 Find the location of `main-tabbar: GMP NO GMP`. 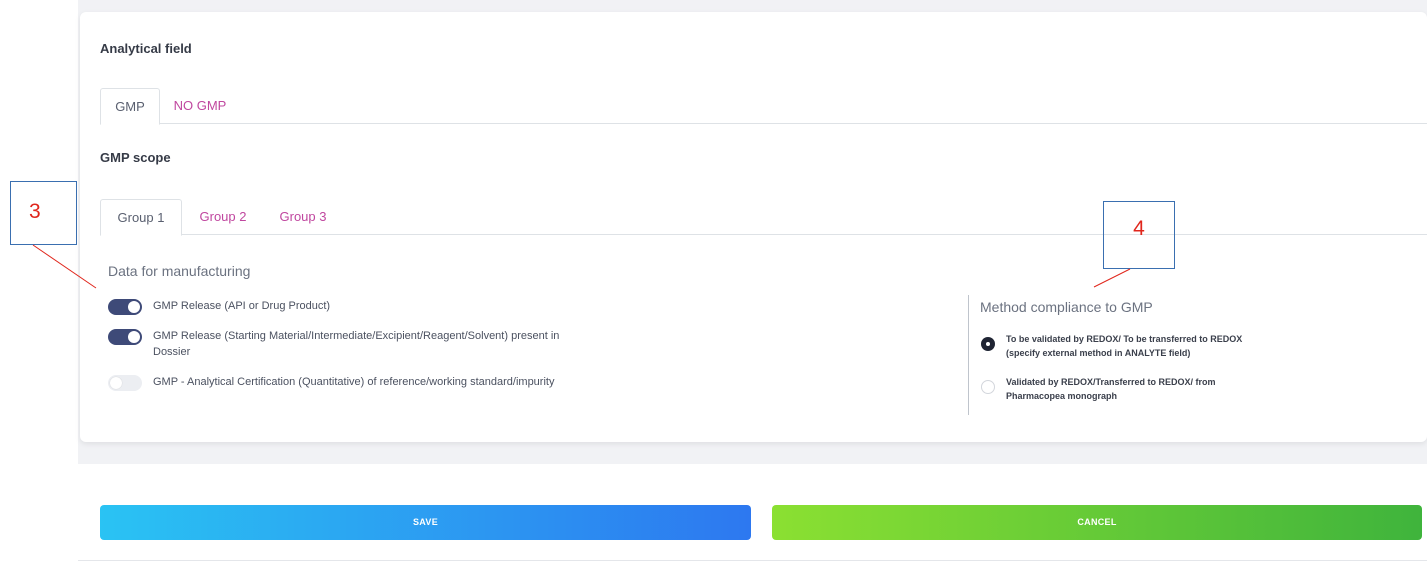

main-tabbar: GMP NO GMP is located at coordinates (763, 106).